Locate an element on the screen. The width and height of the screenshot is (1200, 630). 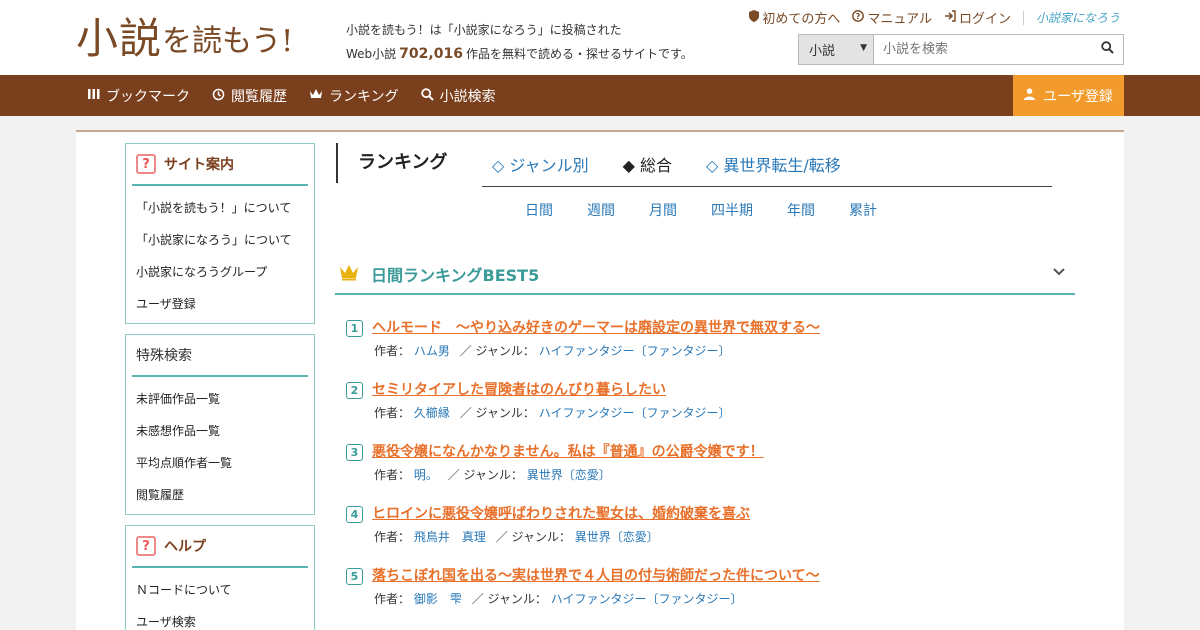
novel-meta: 作者： 久櫛縁 ／ ジャンル： ハイファンタジー〔ファンタジー〕 is located at coordinates (552, 412).